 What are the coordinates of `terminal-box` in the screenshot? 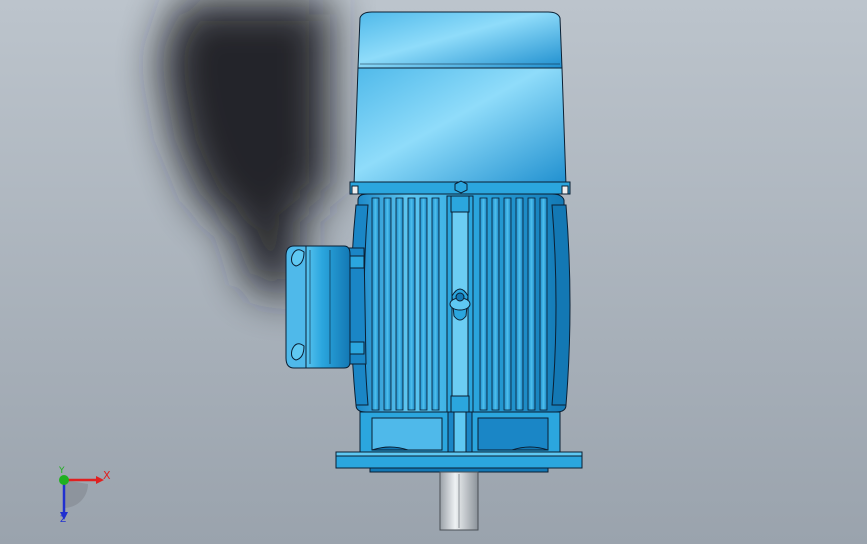 It's located at (326, 307).